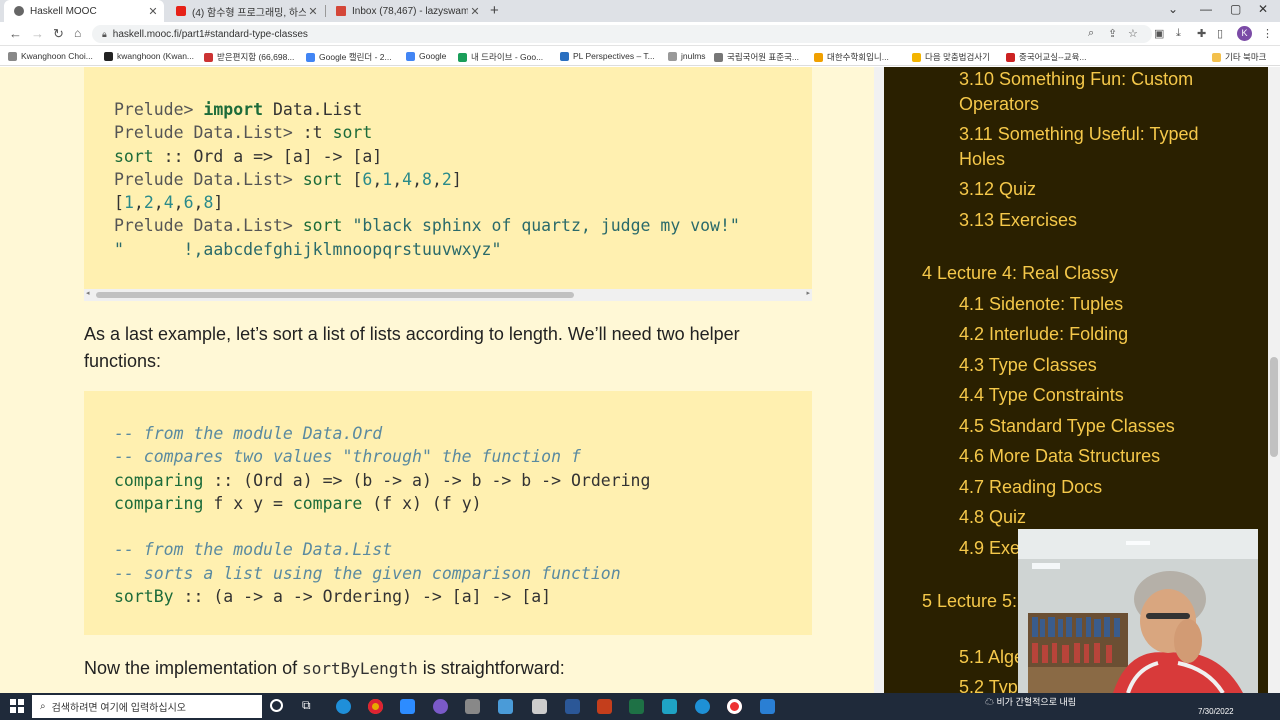 This screenshot has width=1280, height=720. Describe the element at coordinates (1091, 33) in the screenshot. I see `search-icon: ⌕` at that location.